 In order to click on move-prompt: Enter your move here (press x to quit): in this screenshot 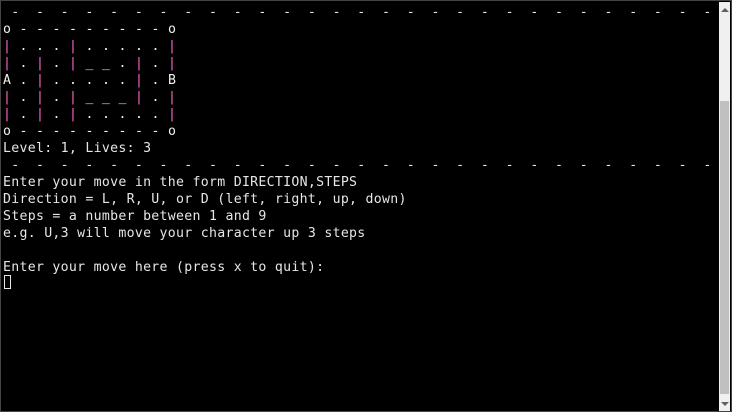, I will do `click(164, 267)`.